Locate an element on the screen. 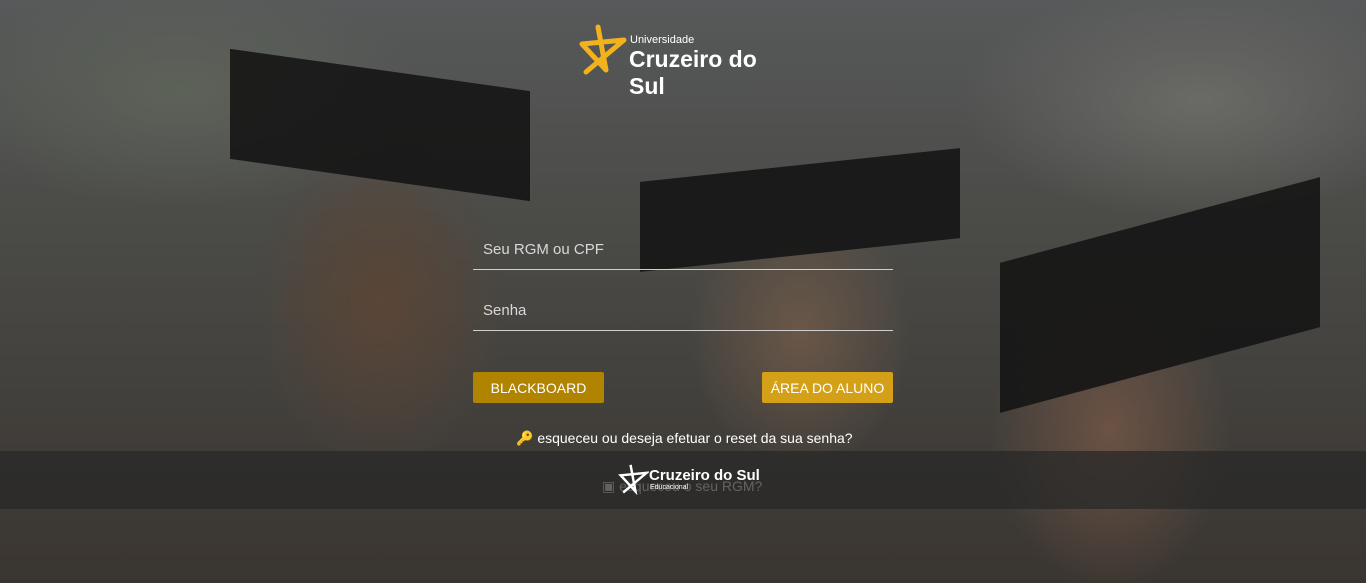  logo-subtitle: Universidade is located at coordinates (662, 40).